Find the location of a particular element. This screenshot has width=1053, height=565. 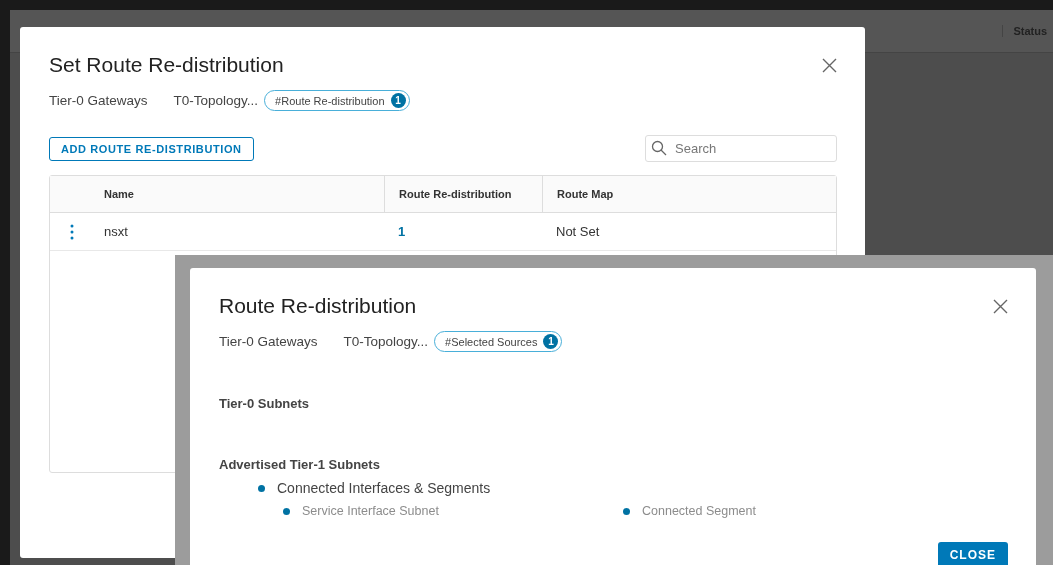

column-header: Route Re-distribution is located at coordinates (463, 194).